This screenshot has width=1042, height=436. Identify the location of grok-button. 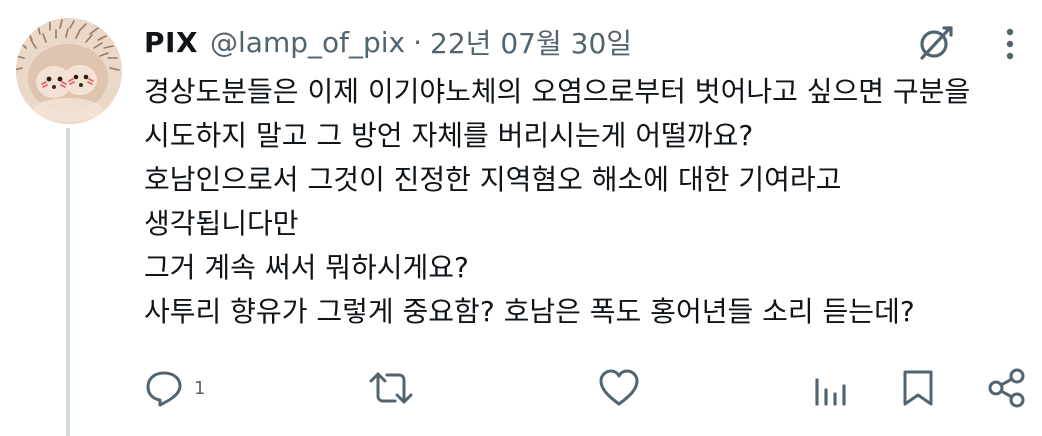
(935, 43).